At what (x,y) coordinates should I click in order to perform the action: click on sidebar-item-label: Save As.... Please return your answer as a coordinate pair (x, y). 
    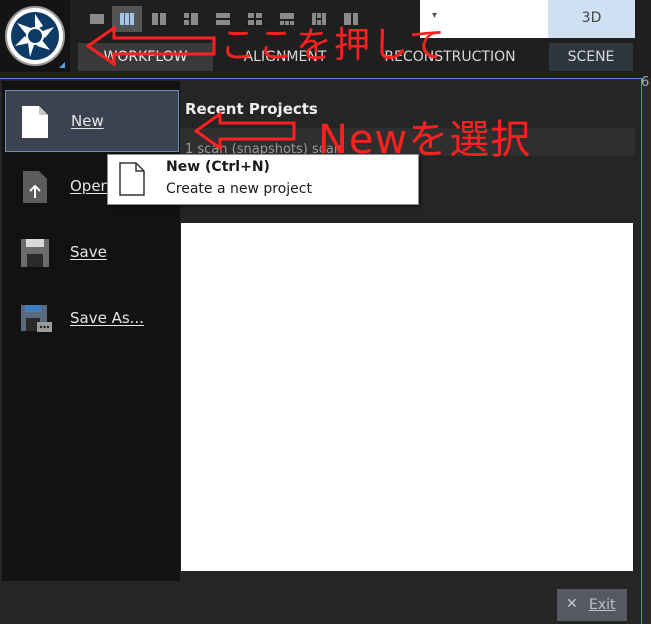
    Looking at the image, I should click on (107, 318).